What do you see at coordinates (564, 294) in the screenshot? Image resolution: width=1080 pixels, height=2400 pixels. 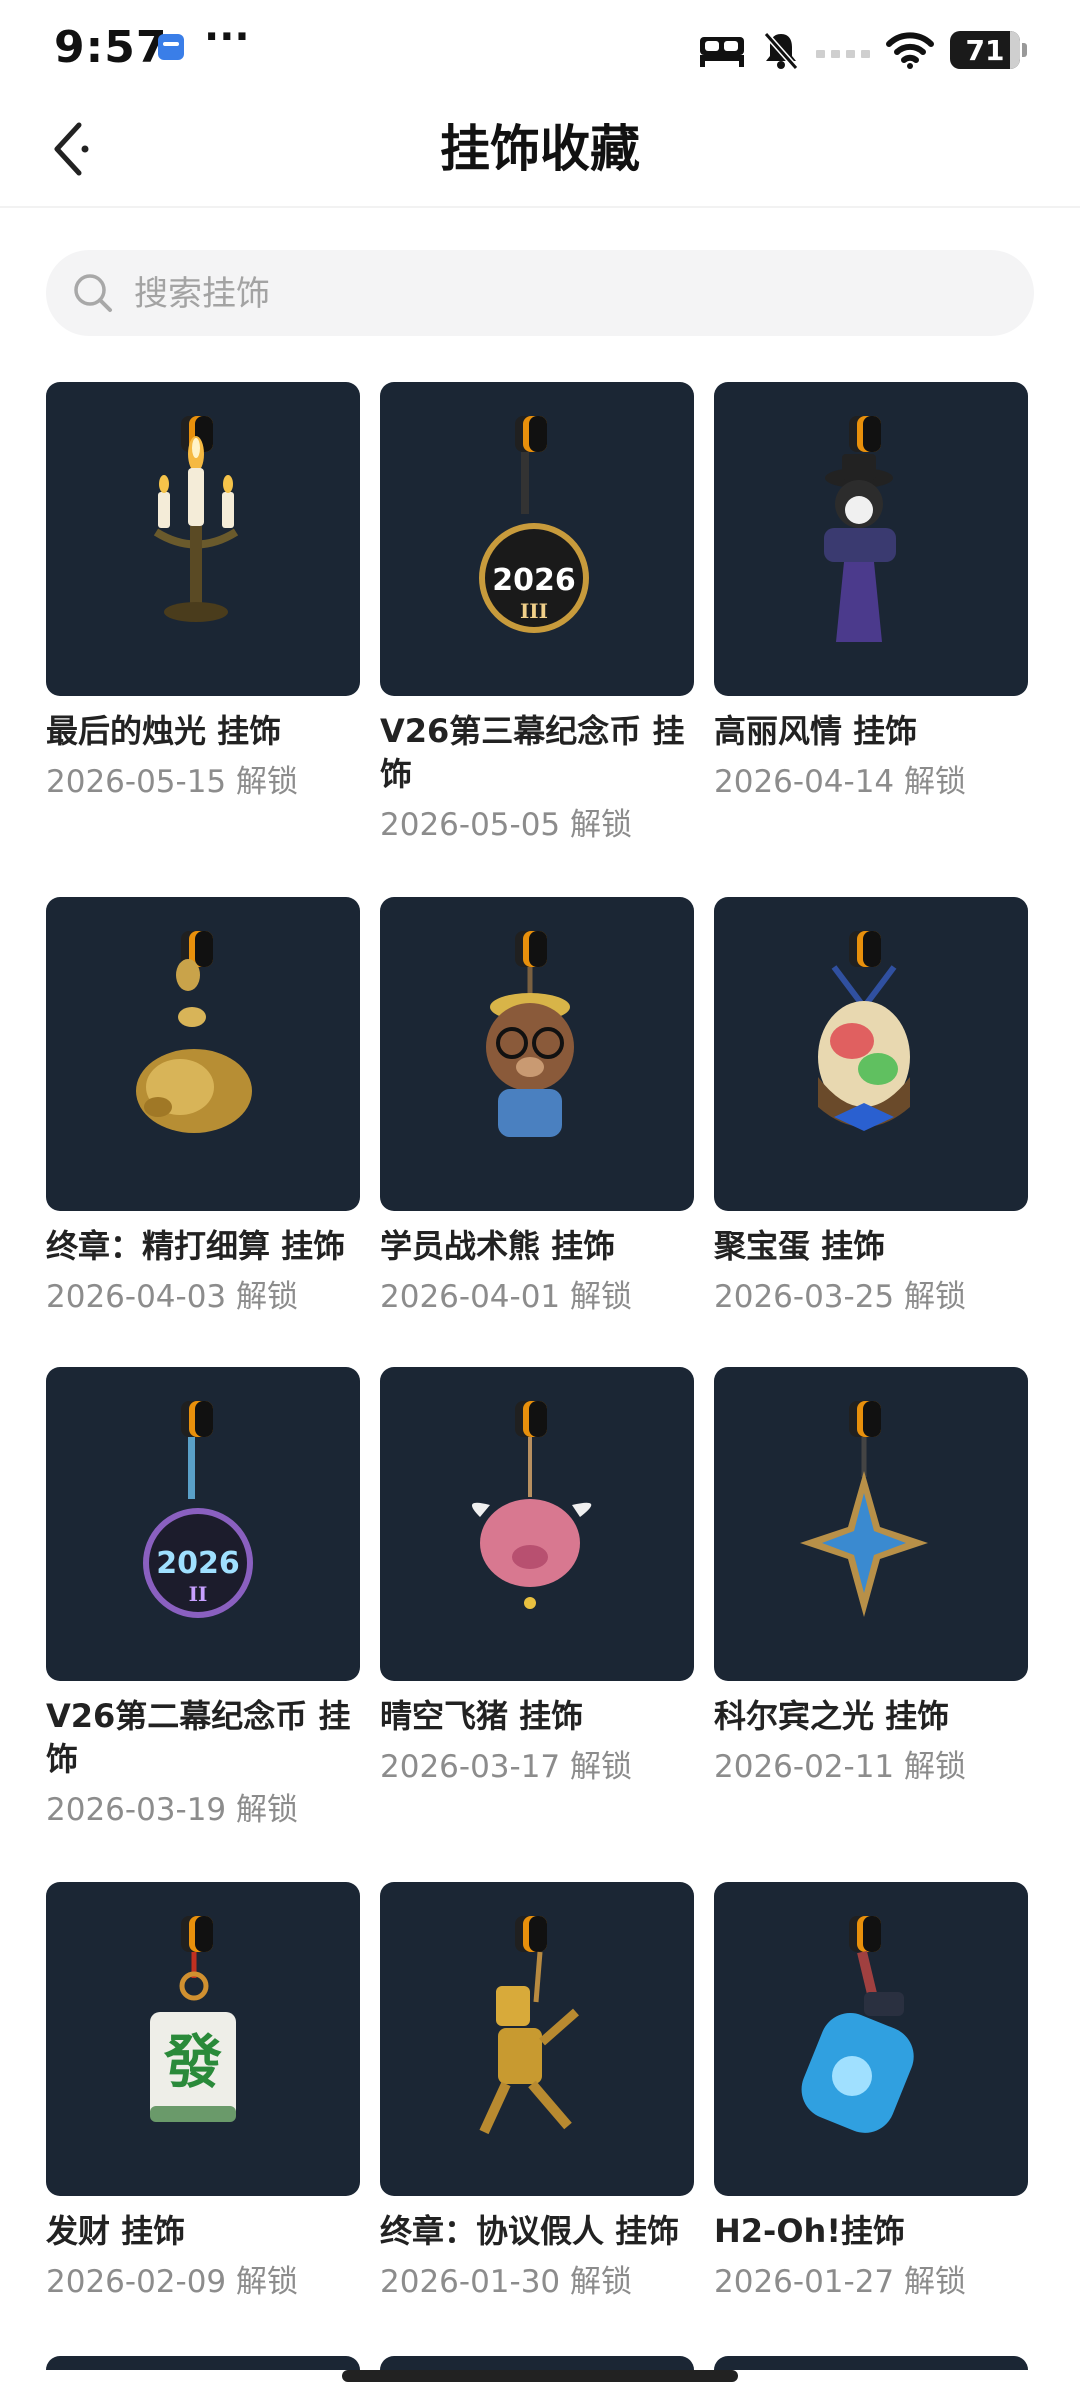 I see `search-input` at bounding box center [564, 294].